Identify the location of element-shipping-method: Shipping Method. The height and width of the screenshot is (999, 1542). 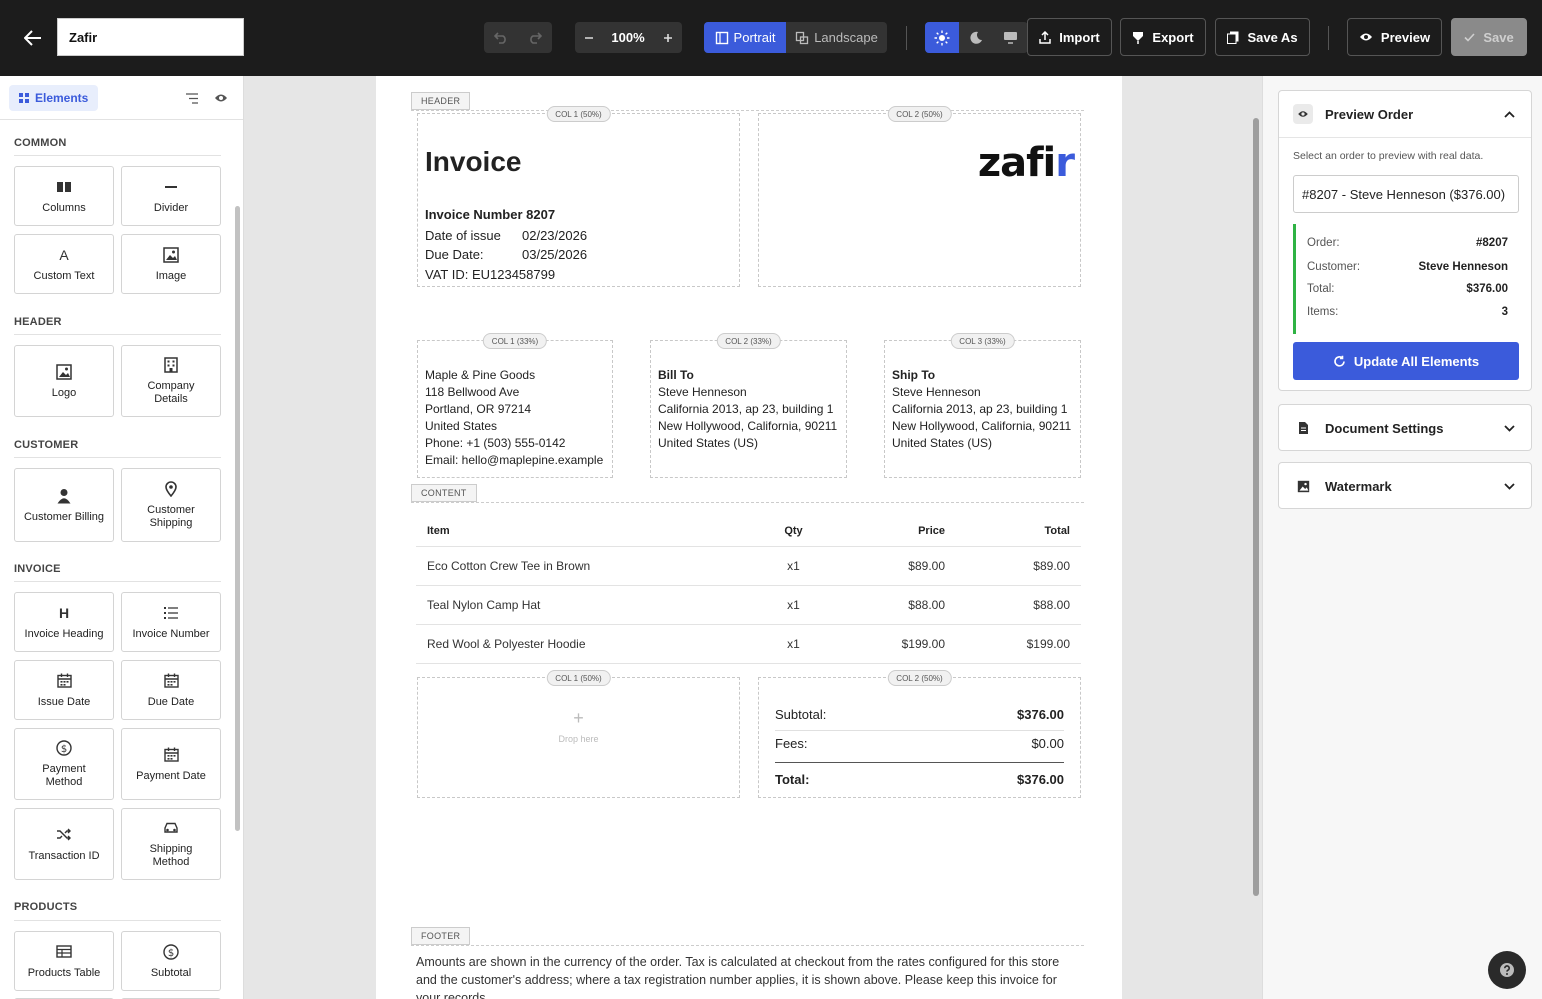
(171, 844).